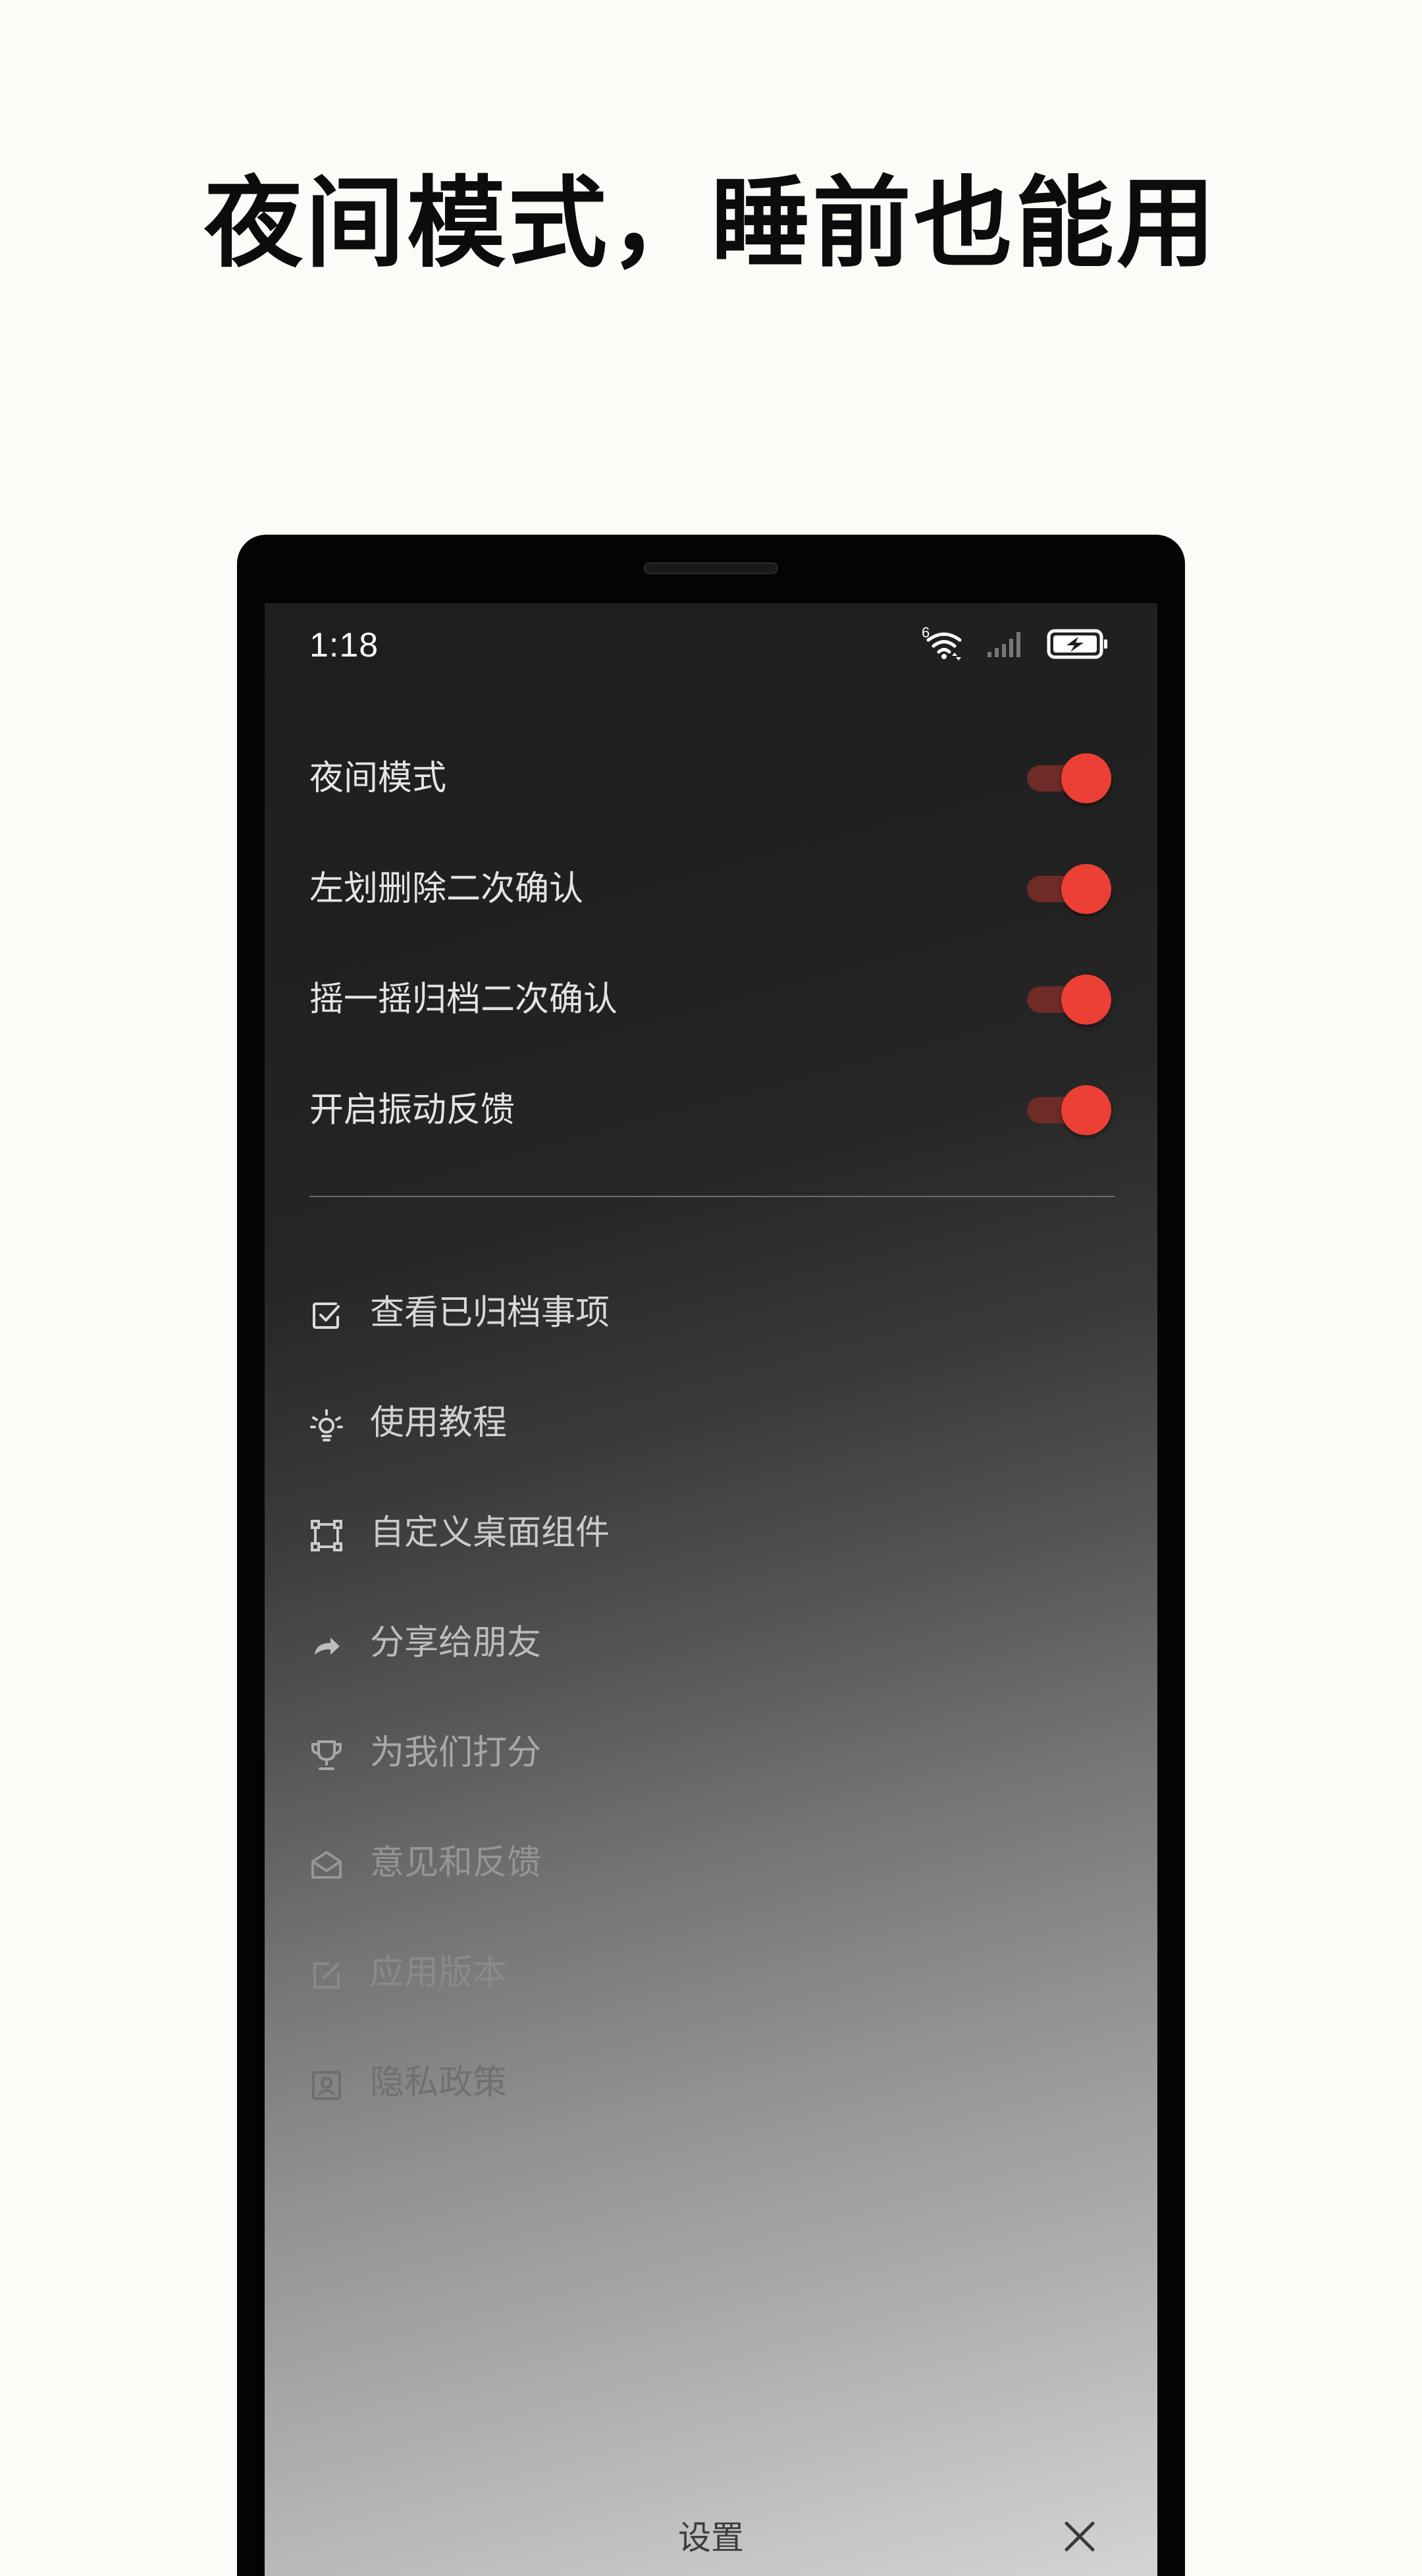  I want to click on menu-label: 查看已归档事项, so click(490, 1313).